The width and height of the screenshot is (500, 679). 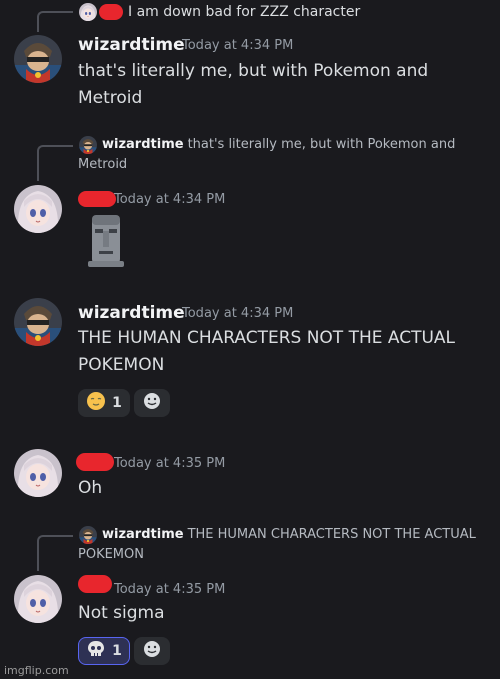 What do you see at coordinates (96, 403) in the screenshot?
I see `relieved-face-icon` at bounding box center [96, 403].